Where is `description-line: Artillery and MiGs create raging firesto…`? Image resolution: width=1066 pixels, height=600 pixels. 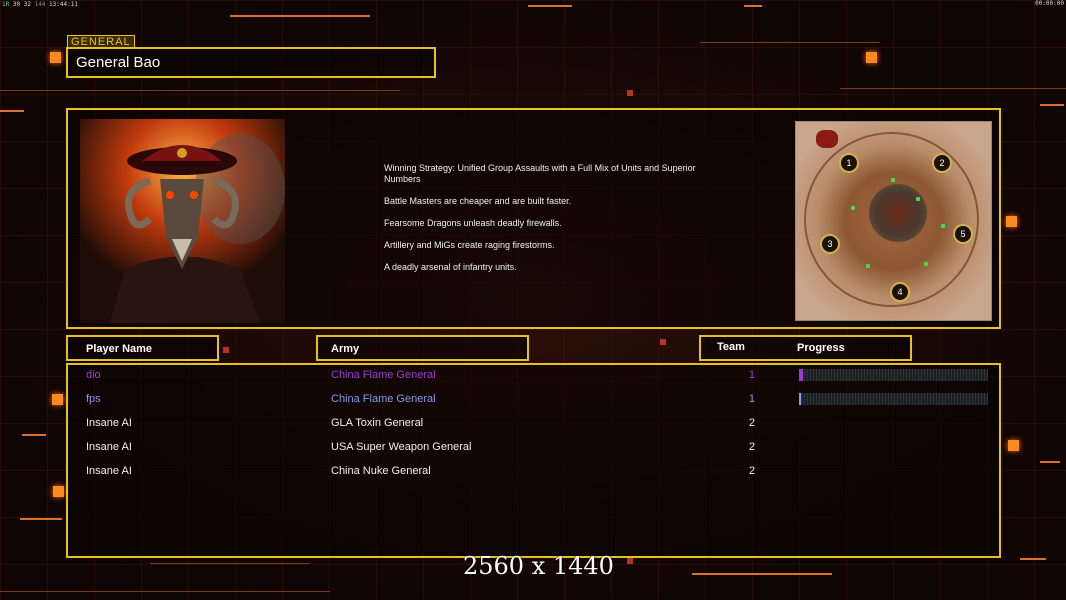
description-line: Artillery and MiGs create raging firesto… is located at coordinates (469, 245).